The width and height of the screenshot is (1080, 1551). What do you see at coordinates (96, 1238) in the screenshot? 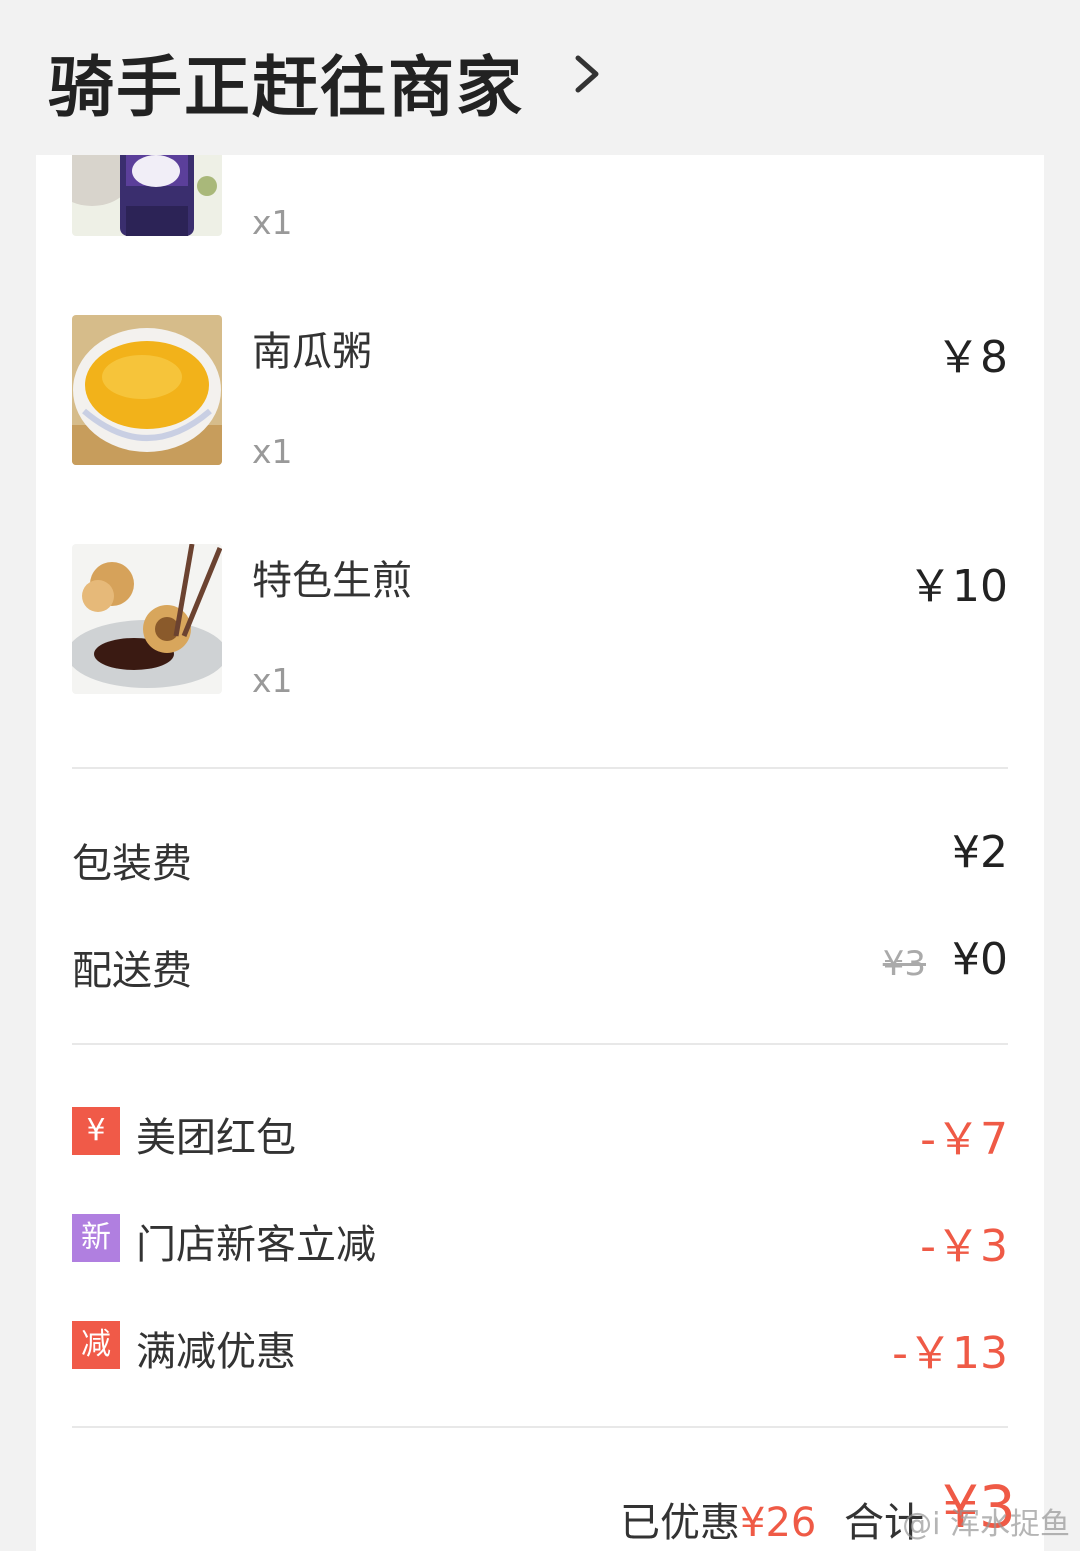
I see `new-badge-icon: 新` at bounding box center [96, 1238].